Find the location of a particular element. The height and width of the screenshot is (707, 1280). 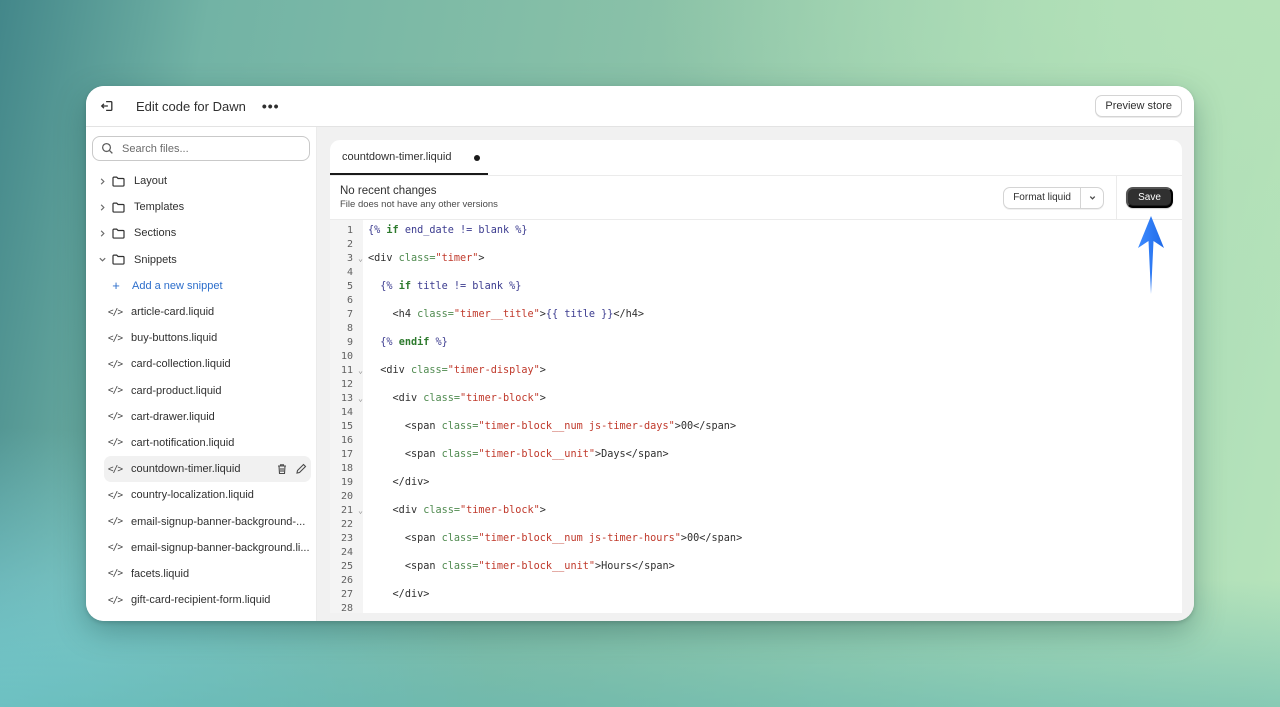

code-token: <span is located at coordinates (423, 538).